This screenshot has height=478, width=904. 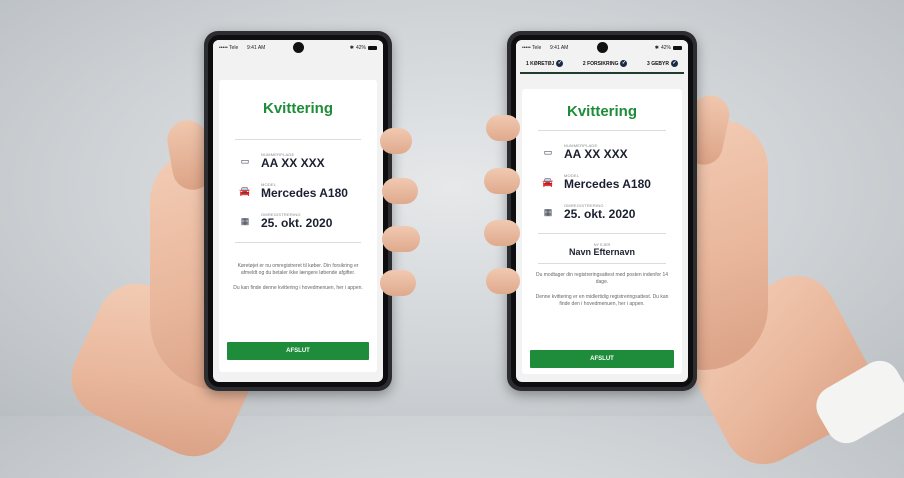 I want to click on step-vehicle: 1 KØRETØJ ✓, so click(x=545, y=63).